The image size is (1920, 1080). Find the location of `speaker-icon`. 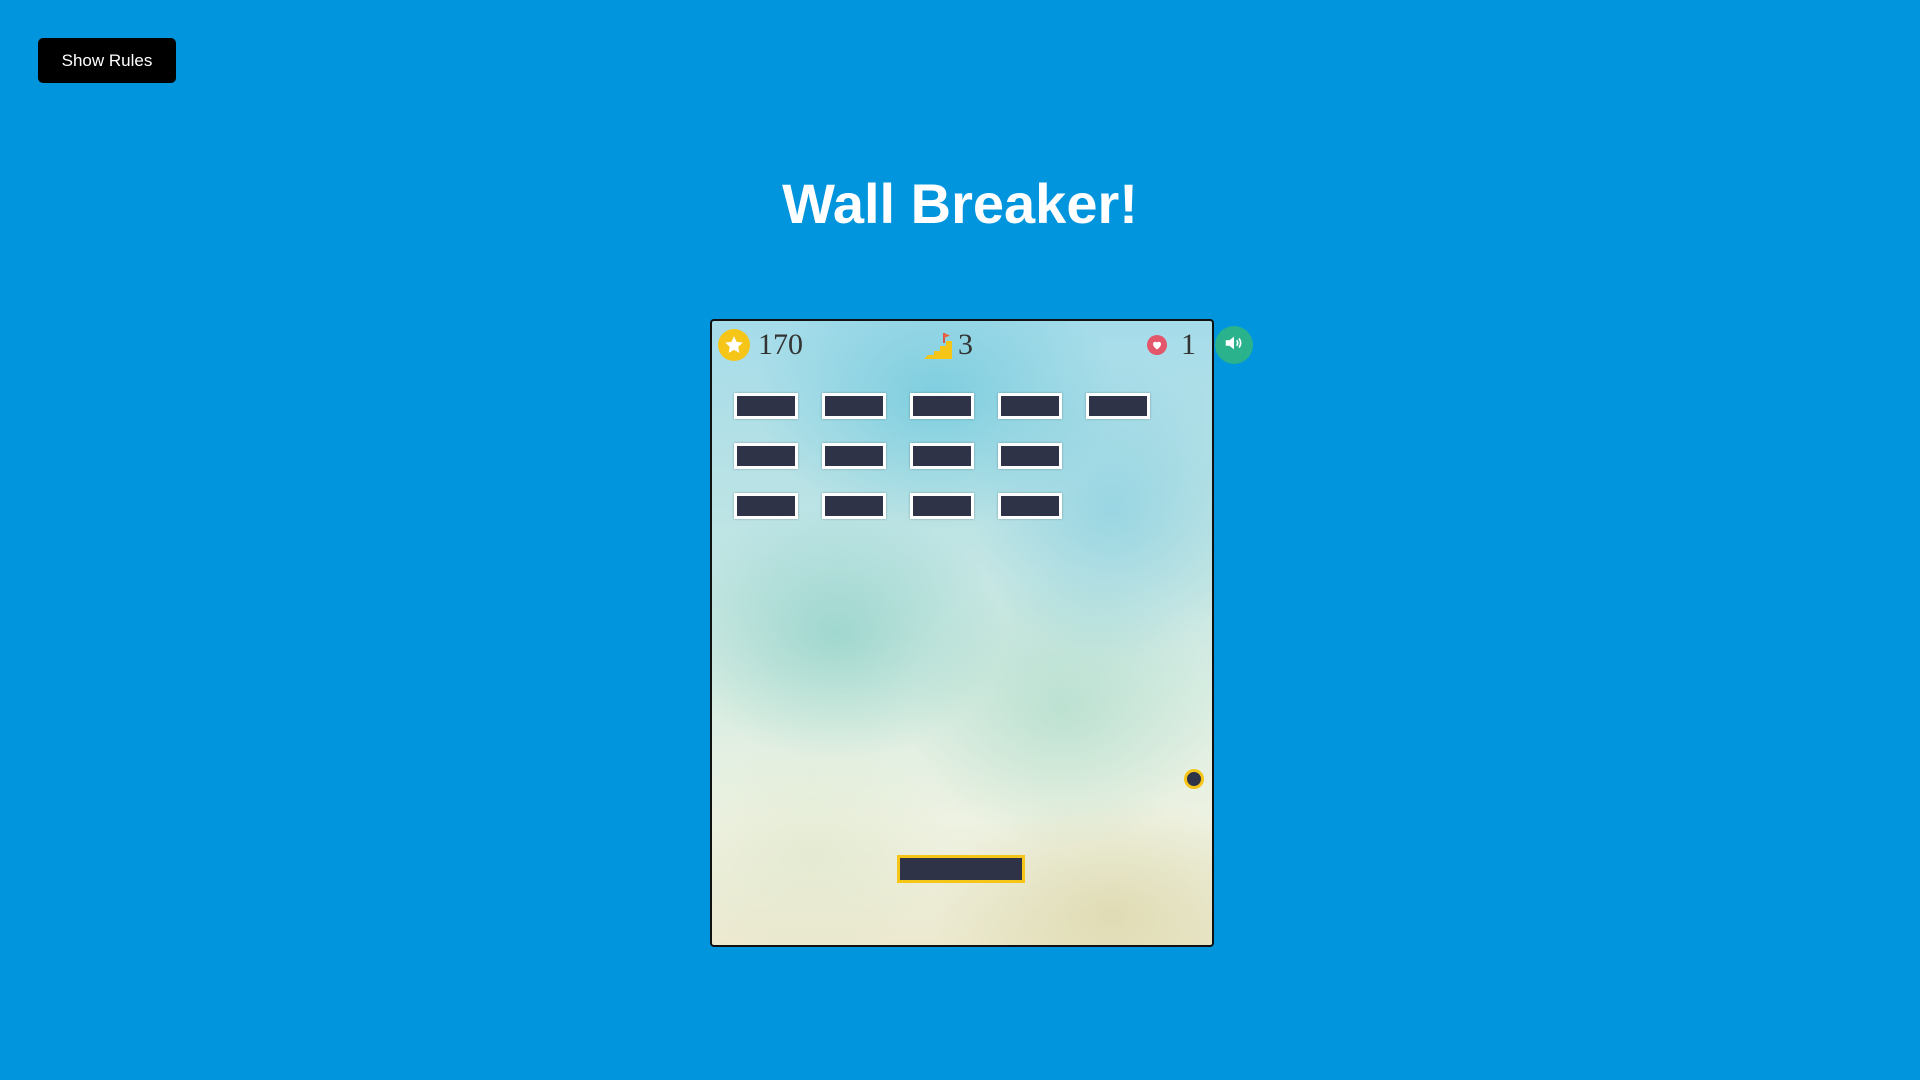

speaker-icon is located at coordinates (1234, 345).